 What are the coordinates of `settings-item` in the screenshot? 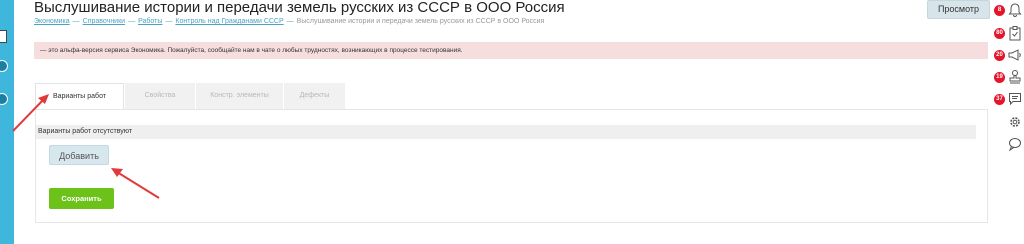 It's located at (1009, 122).